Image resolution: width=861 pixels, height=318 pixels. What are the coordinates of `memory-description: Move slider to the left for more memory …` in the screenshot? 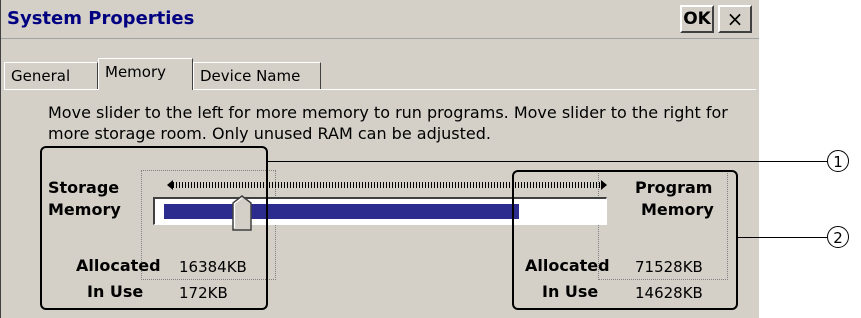 It's located at (388, 123).